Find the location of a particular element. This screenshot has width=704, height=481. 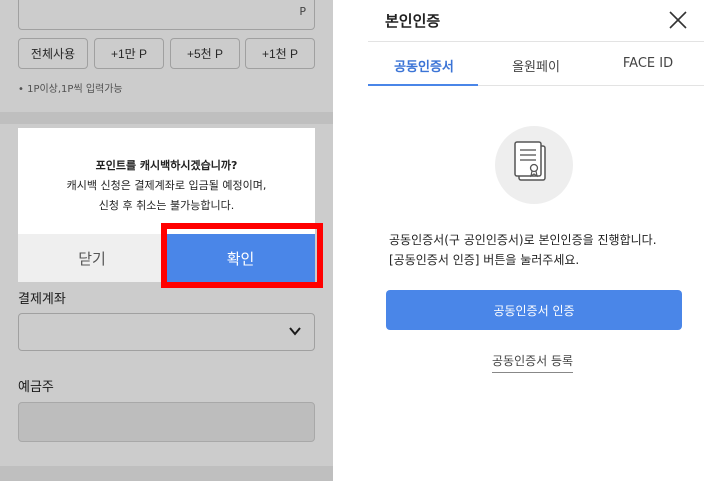

auth-description-line: [공동인증서 인증] 버튼을 눌러주세요. is located at coordinates (484, 260).